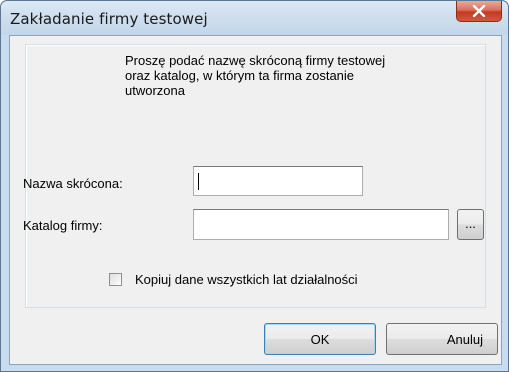  What do you see at coordinates (320, 339) in the screenshot?
I see `ok-button: OK` at bounding box center [320, 339].